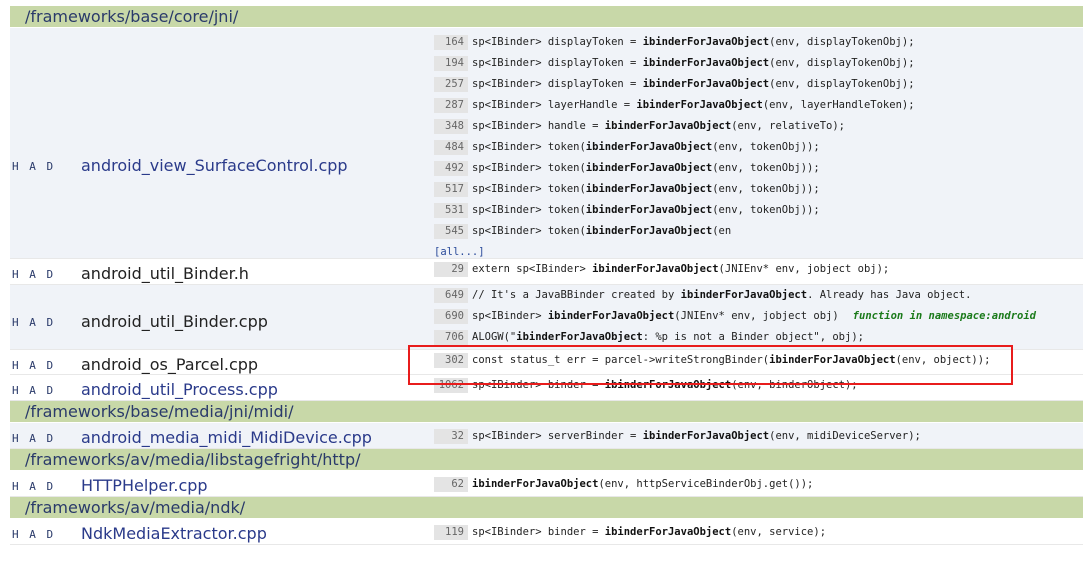 This screenshot has width=1083, height=561. Describe the element at coordinates (451, 337) in the screenshot. I see `line-number-link: 706` at that location.